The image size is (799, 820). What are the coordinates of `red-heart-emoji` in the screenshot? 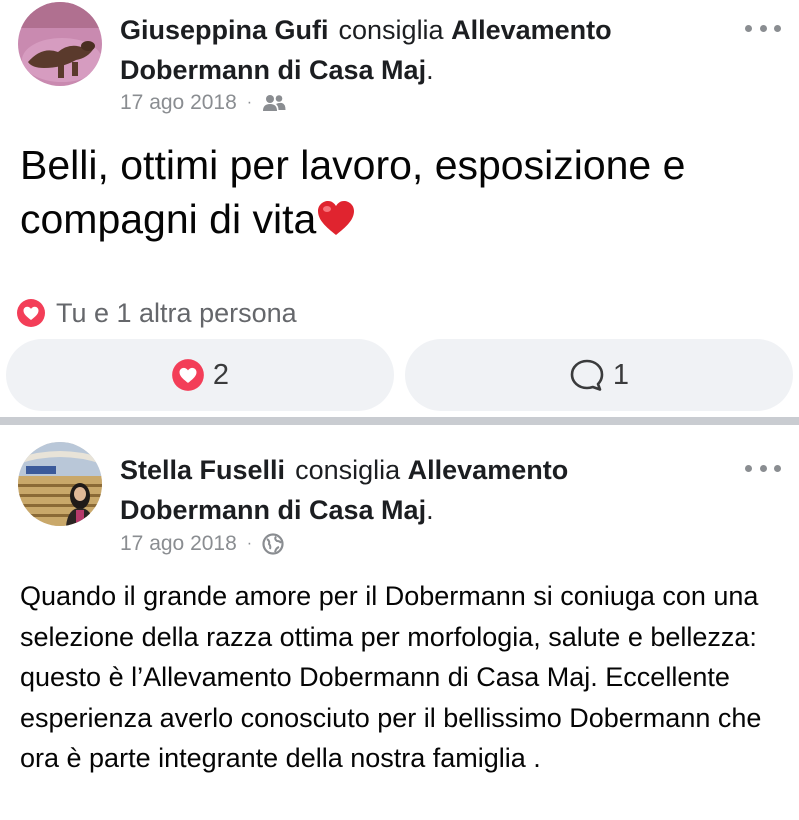 It's located at (336, 223).